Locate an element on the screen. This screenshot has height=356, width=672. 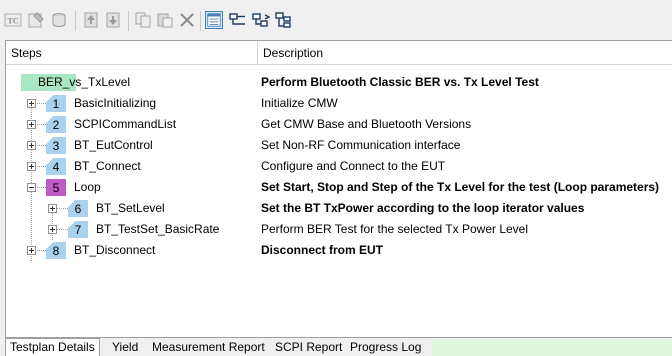
tc-icon: TC is located at coordinates (13, 20).